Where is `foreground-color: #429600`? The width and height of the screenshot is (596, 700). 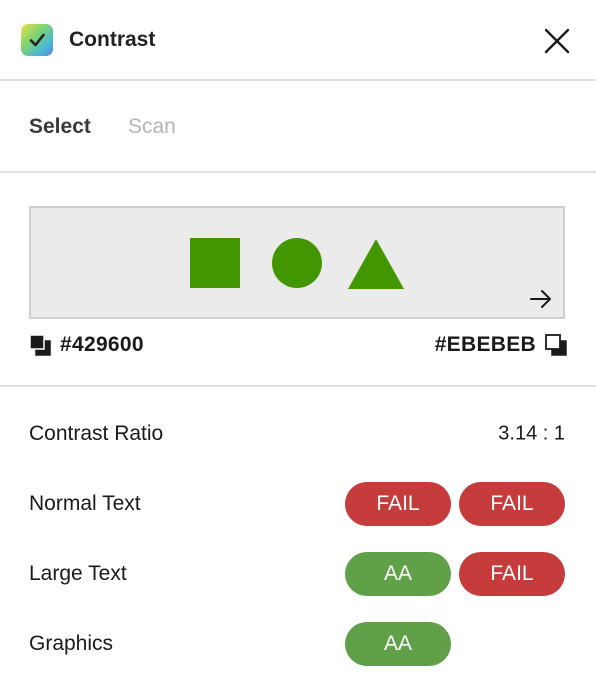
foreground-color: #429600 is located at coordinates (86, 345).